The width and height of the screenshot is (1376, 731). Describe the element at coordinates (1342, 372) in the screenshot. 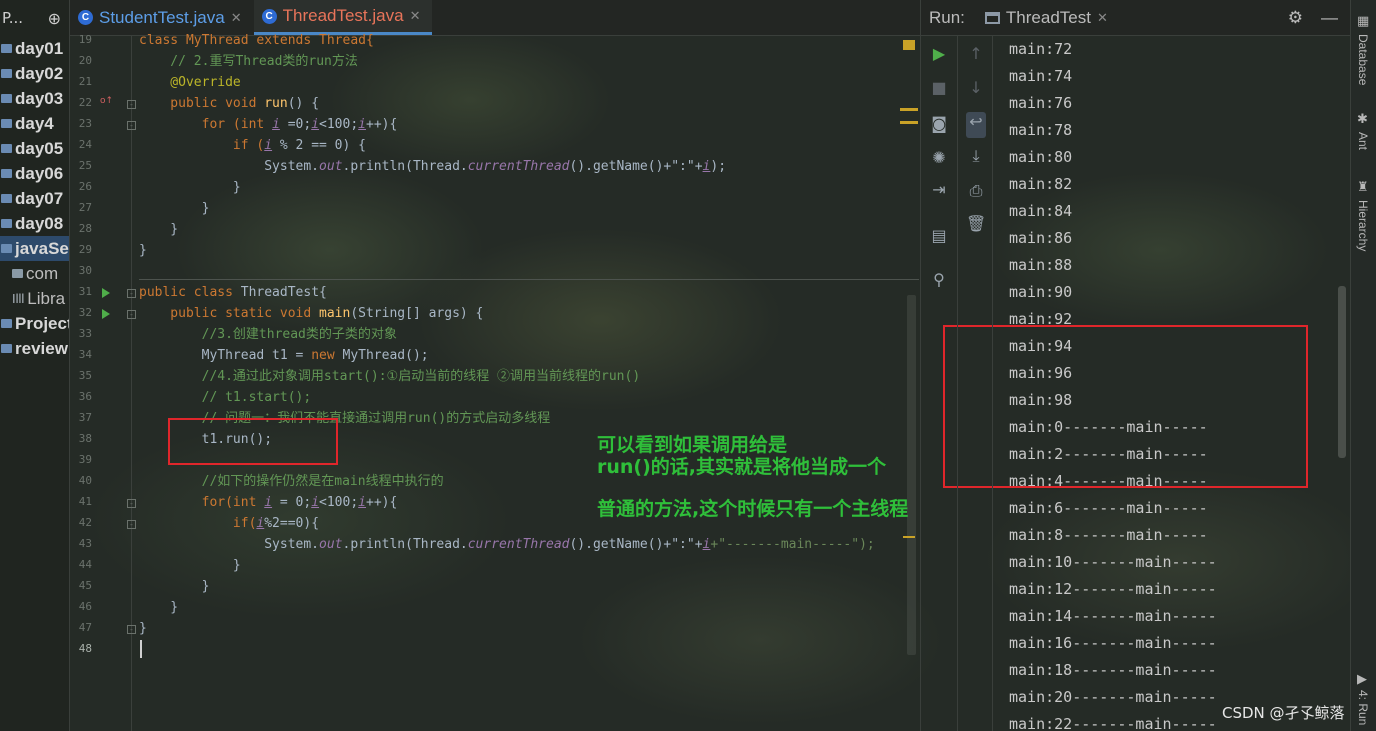

I see `console-scrollbar` at that location.